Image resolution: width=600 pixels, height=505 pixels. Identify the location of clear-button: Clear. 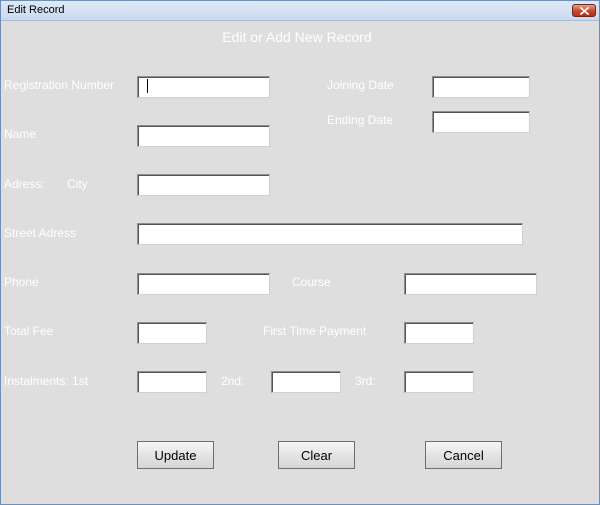
(316, 455).